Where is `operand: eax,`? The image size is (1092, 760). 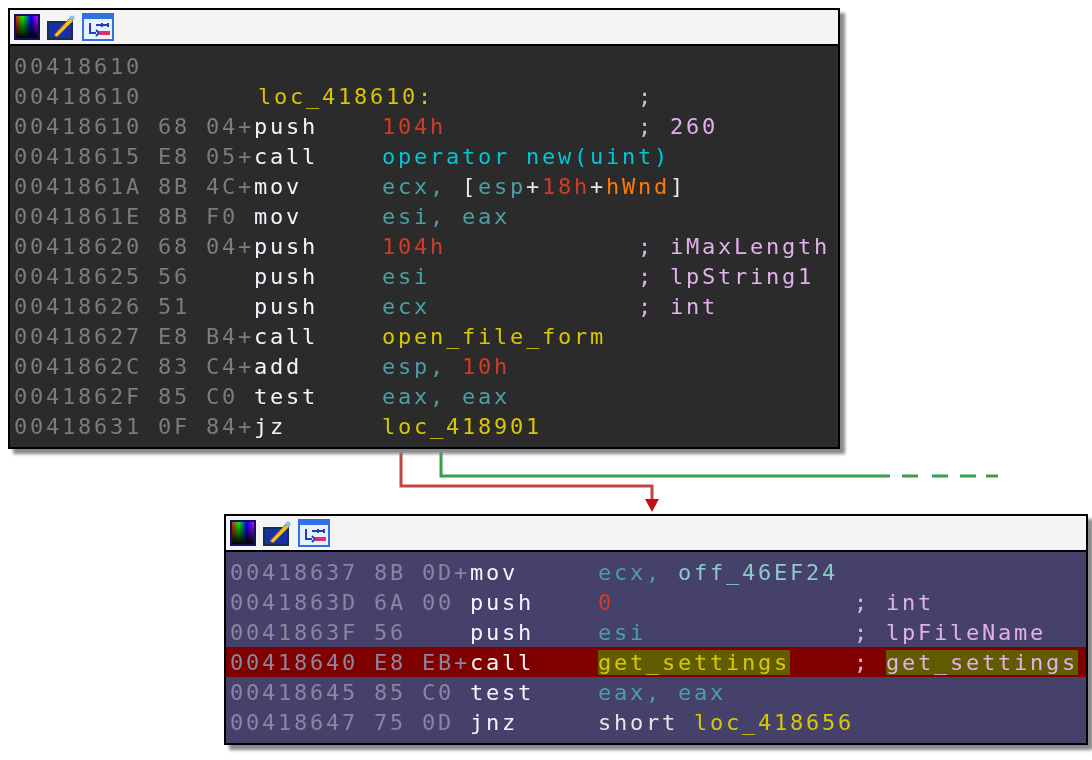
operand: eax, is located at coordinates (414, 396).